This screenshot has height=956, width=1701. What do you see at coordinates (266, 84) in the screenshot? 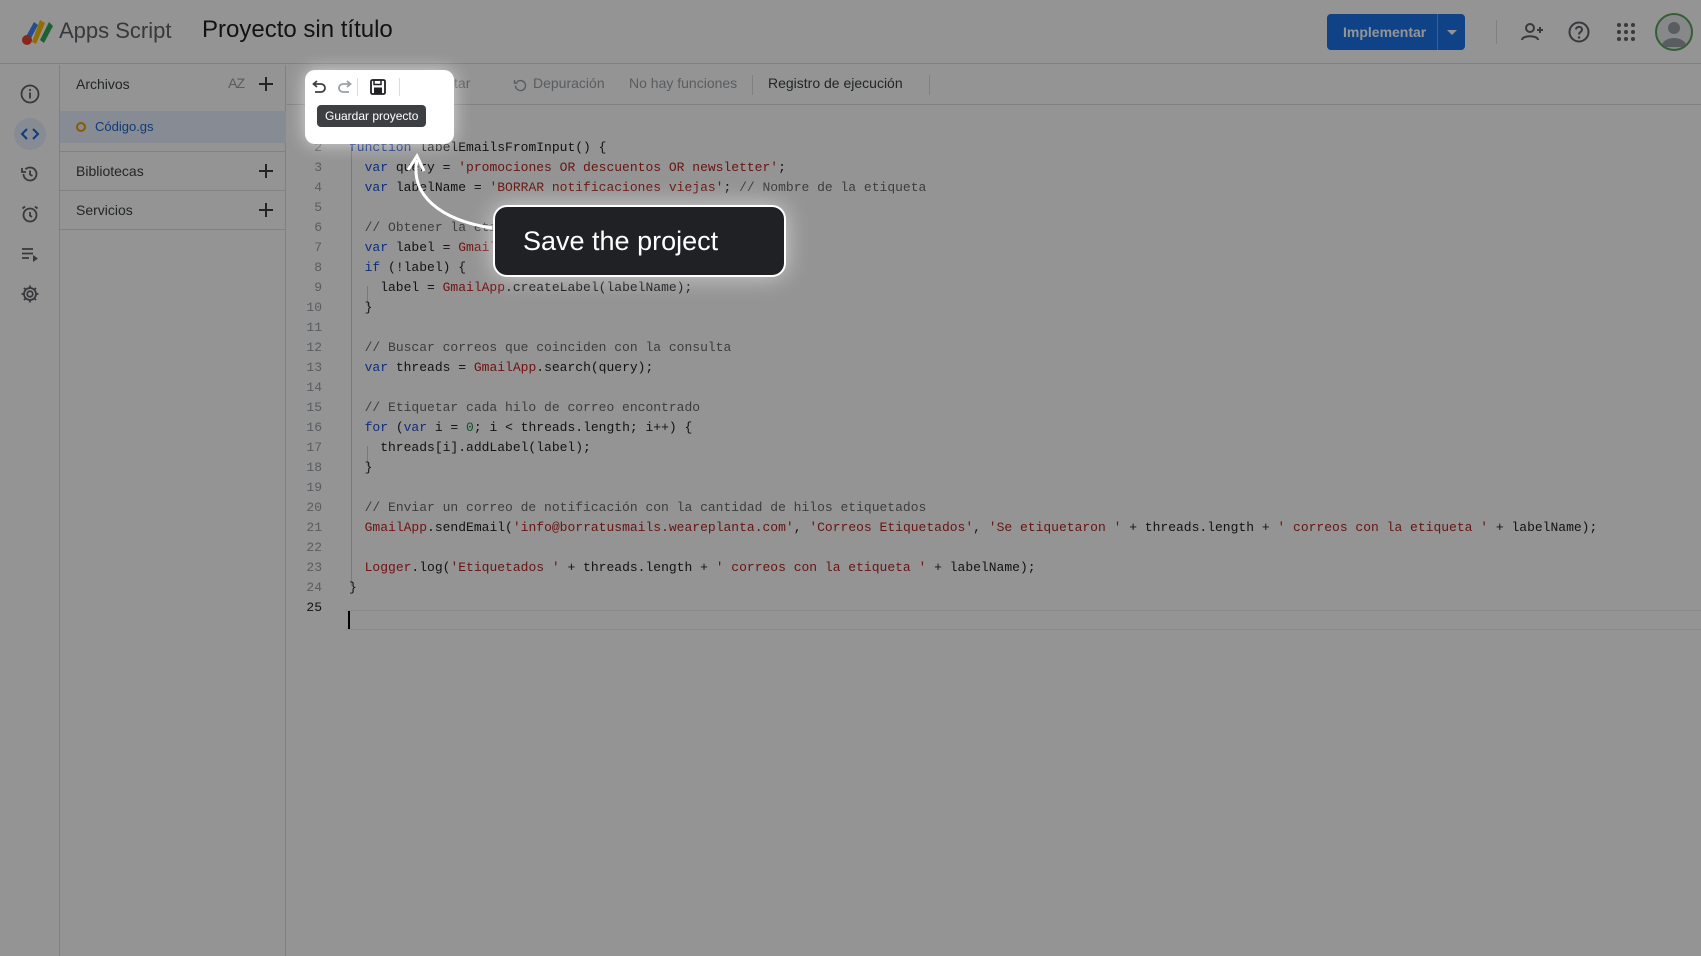
I see `add-file-icon` at bounding box center [266, 84].